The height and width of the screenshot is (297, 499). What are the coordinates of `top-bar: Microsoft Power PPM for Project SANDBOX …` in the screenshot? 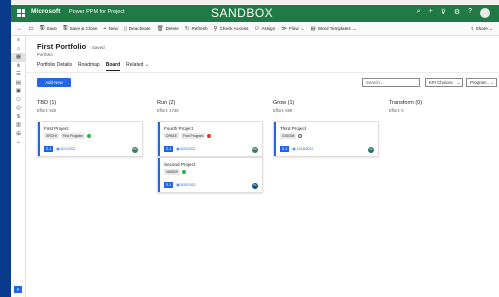 It's located at (255, 13).